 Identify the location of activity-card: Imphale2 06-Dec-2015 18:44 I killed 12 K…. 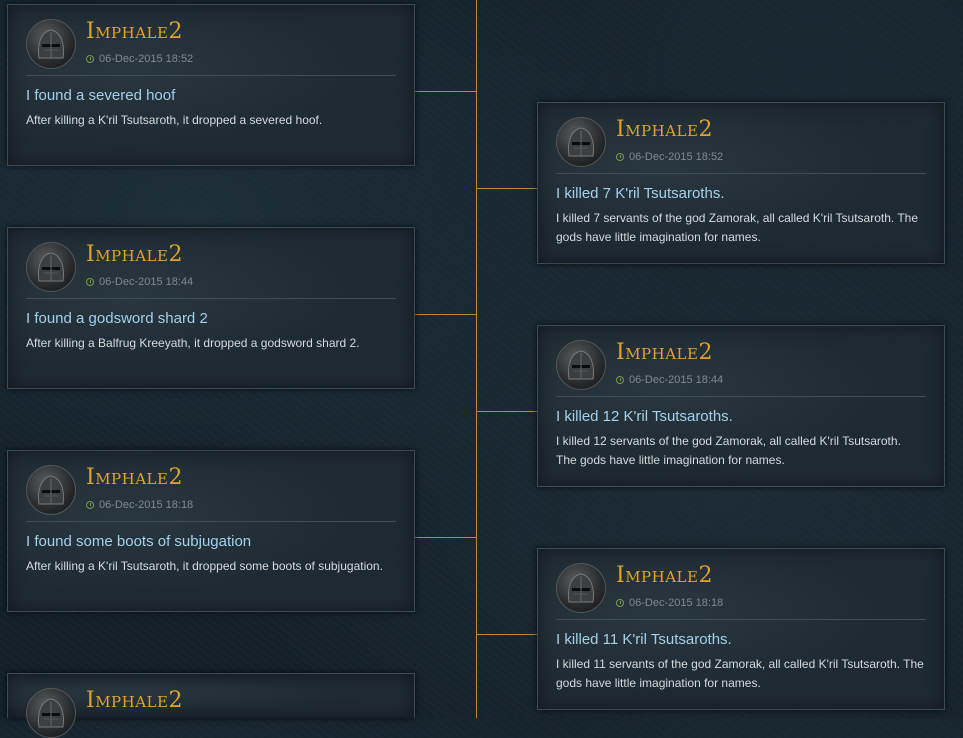
(741, 406).